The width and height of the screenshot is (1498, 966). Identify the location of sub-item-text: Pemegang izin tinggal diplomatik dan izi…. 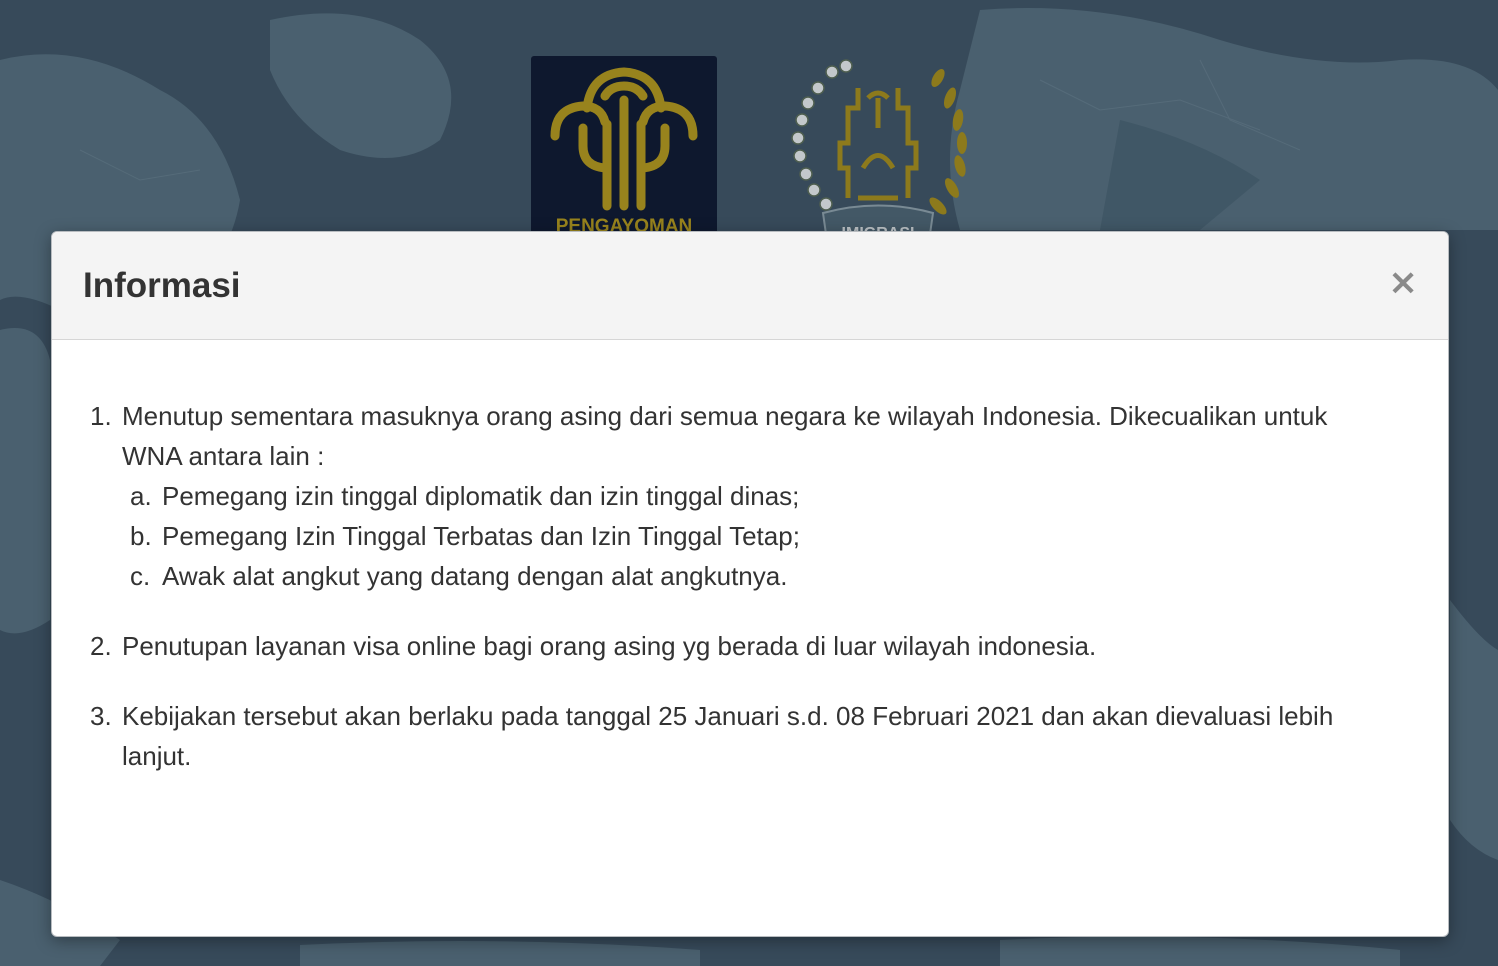
(481, 496).